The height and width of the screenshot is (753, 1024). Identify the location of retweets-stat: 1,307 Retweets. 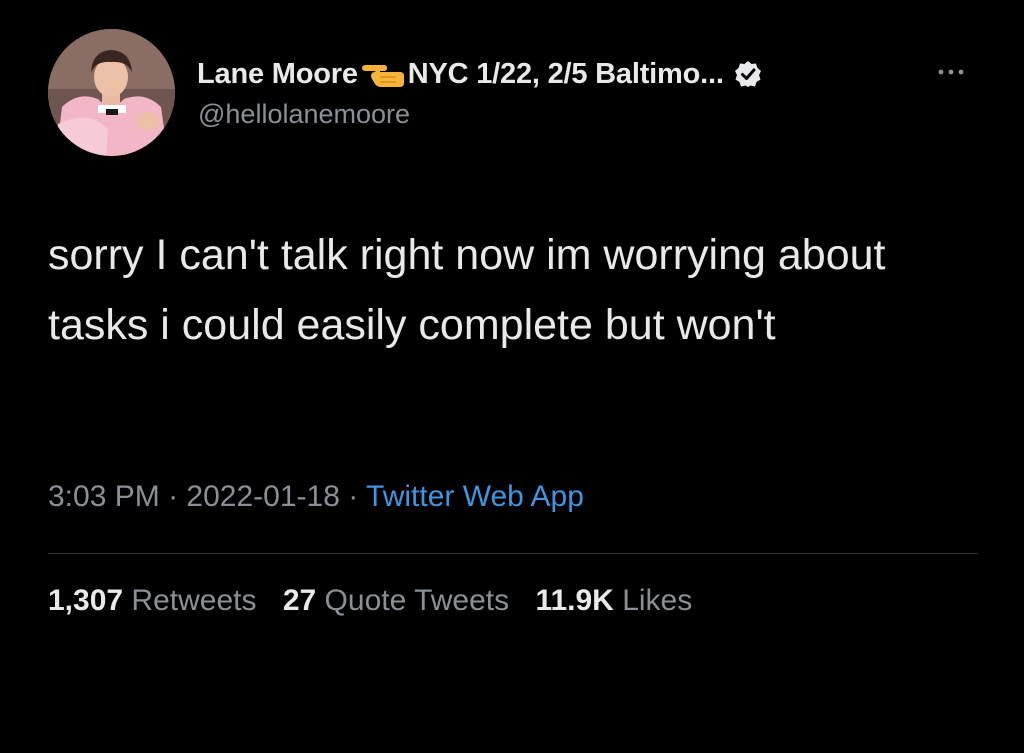
(152, 601).